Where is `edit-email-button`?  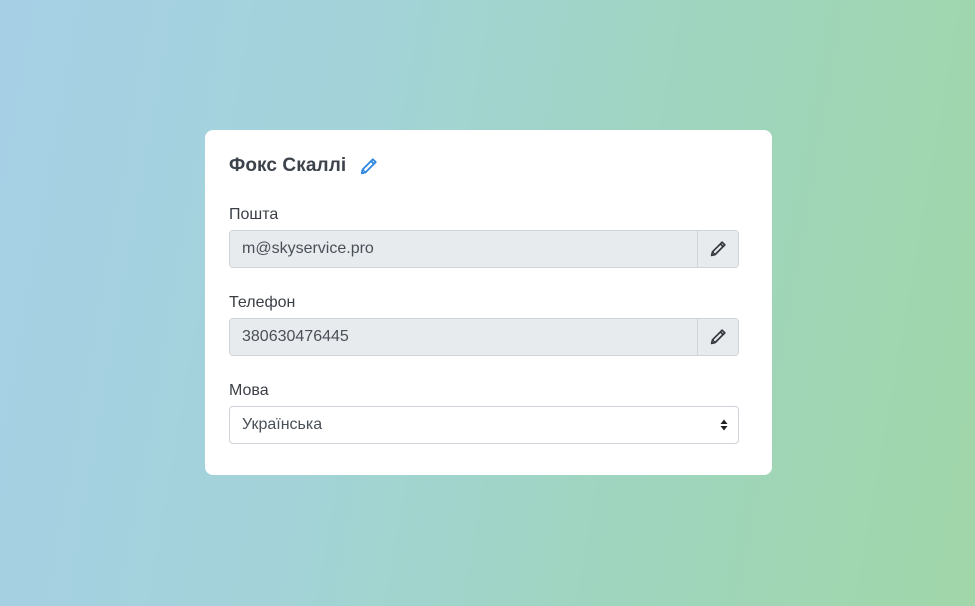
edit-email-button is located at coordinates (718, 249).